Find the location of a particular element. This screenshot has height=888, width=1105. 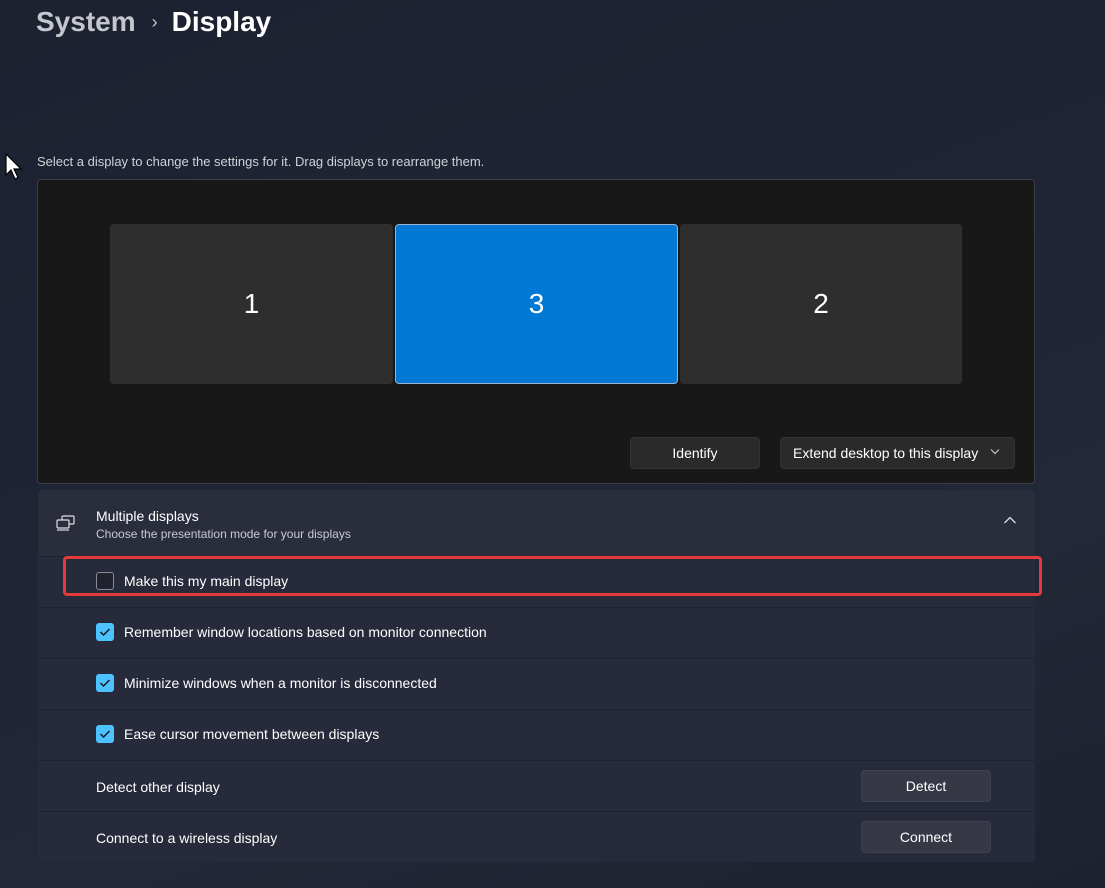

breadcrumb: System › Display is located at coordinates (153, 22).